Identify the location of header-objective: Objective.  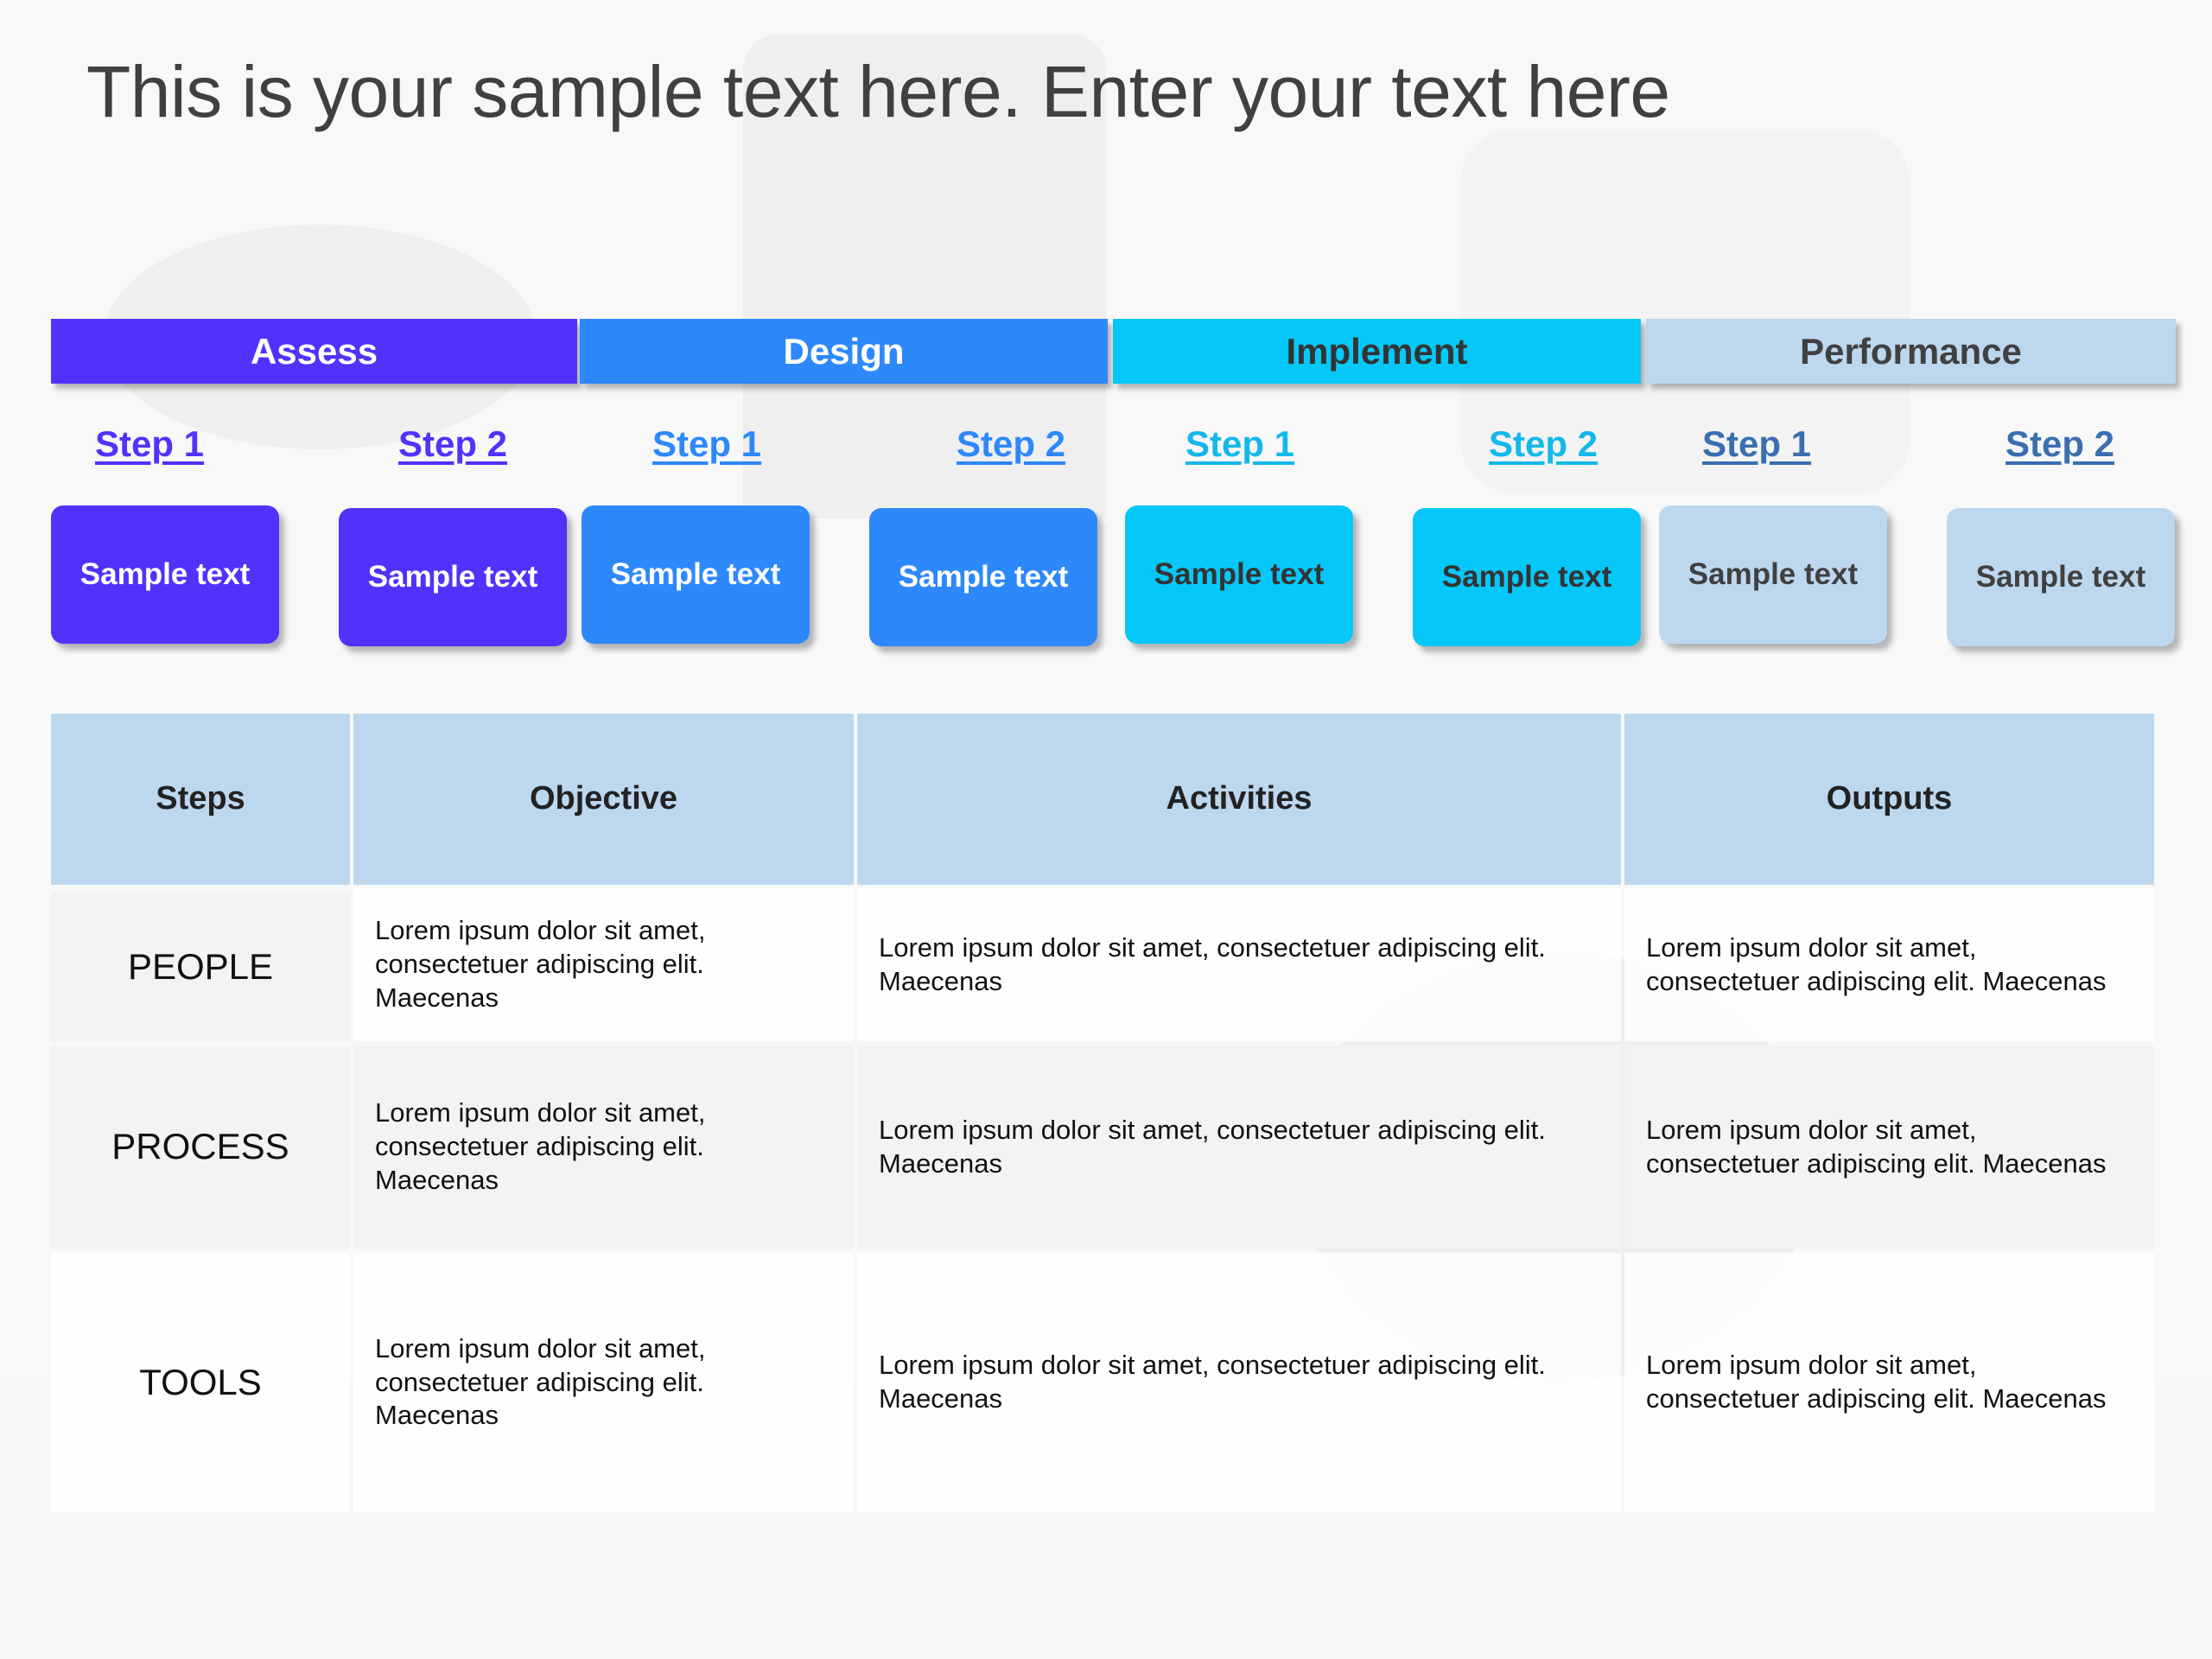
(603, 799).